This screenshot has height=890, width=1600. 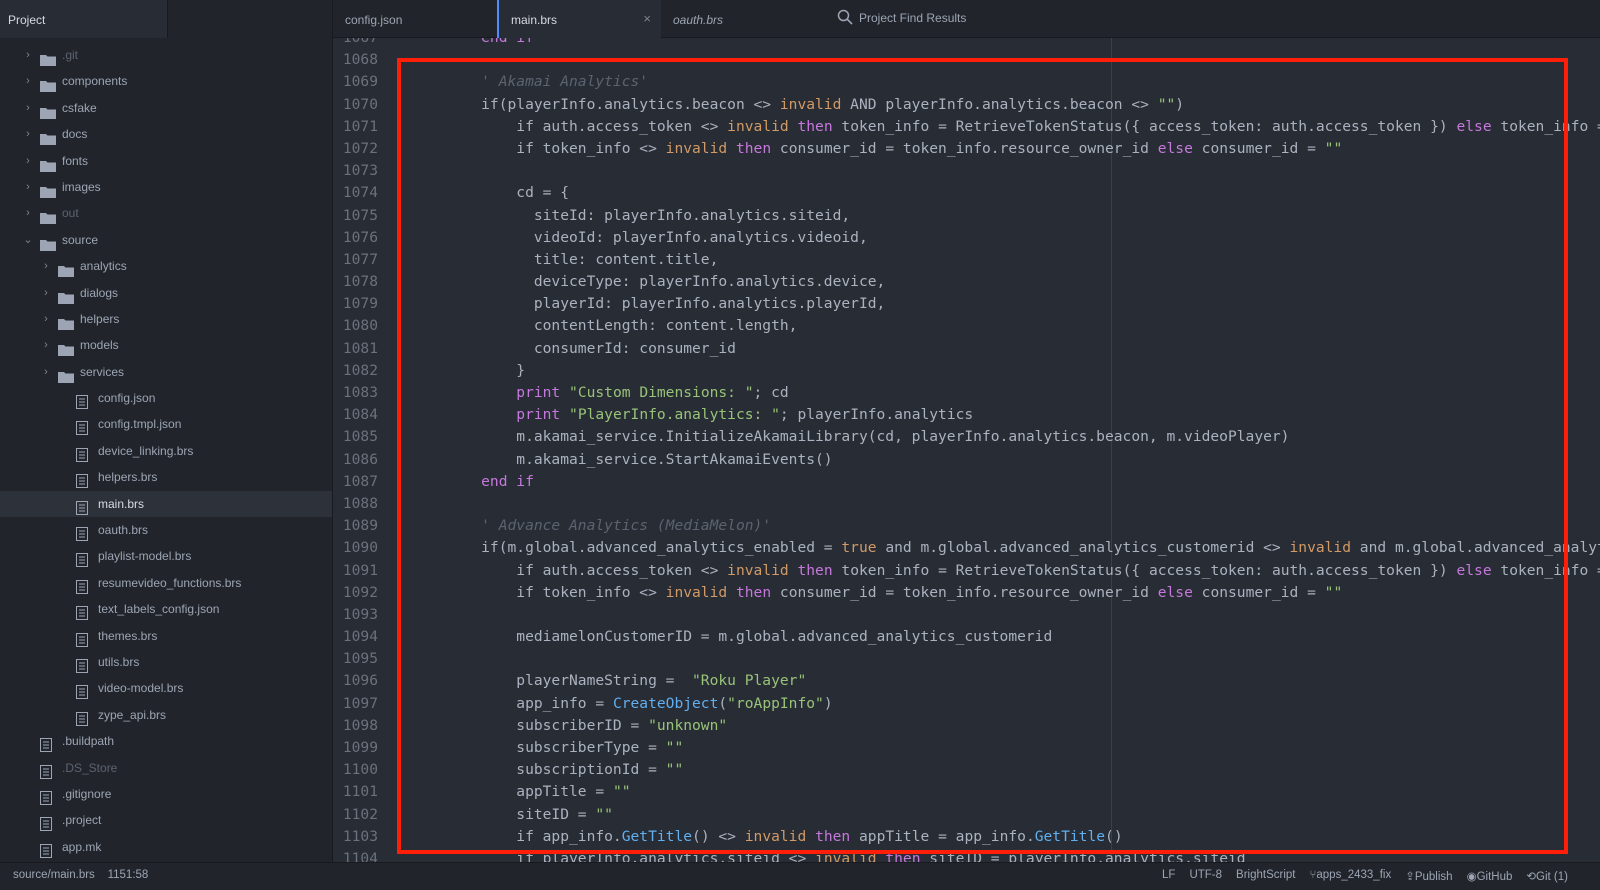 I want to click on status-file-path: source/main.brs, so click(x=54, y=875).